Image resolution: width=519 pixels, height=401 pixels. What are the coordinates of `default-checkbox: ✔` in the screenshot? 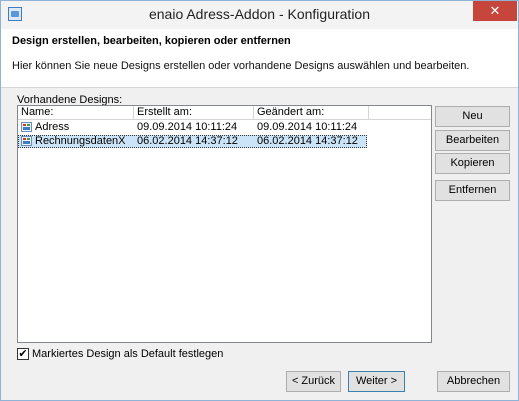 It's located at (23, 354).